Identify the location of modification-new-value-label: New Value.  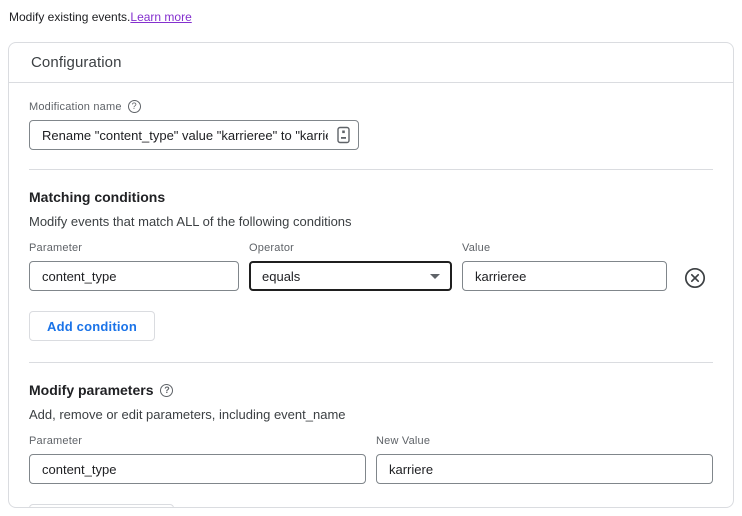
(403, 441).